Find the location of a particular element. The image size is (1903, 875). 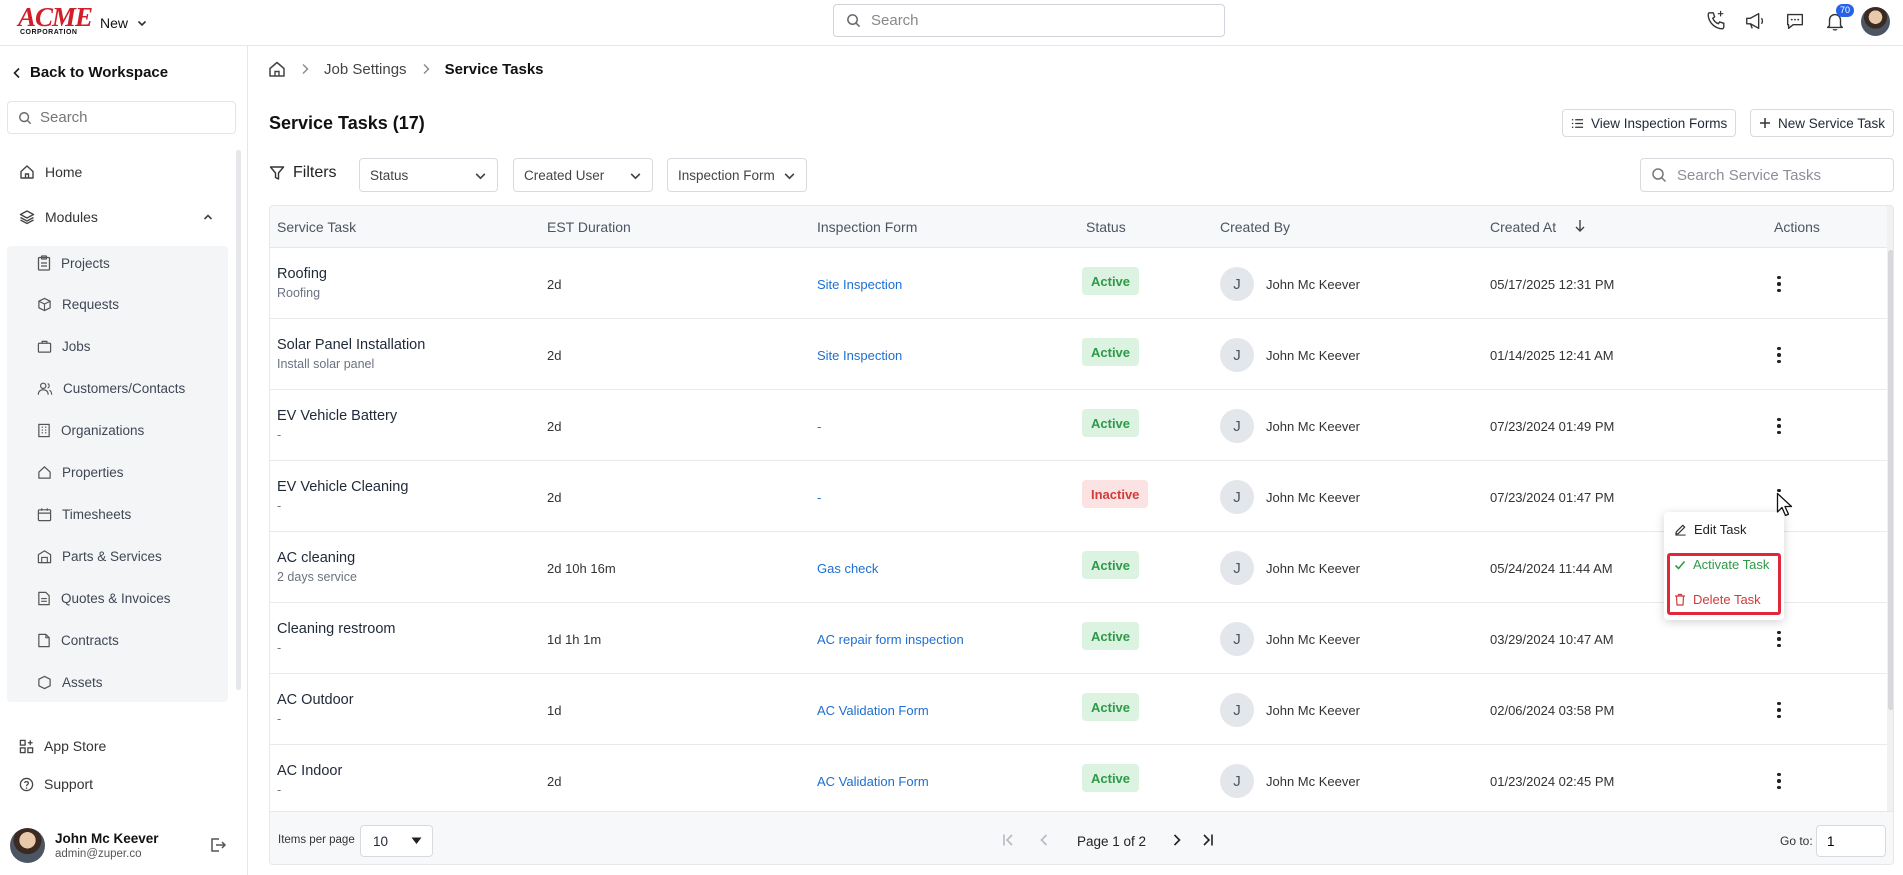

status-filter: Status is located at coordinates (428, 175).